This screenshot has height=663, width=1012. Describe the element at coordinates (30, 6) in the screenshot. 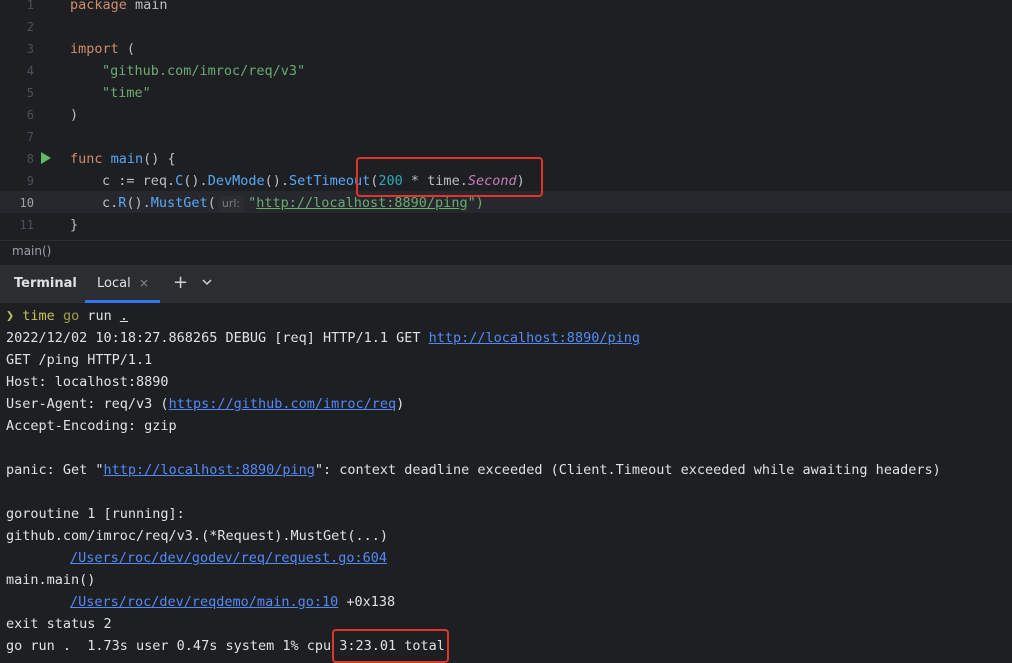

I see `line-number: 1` at that location.